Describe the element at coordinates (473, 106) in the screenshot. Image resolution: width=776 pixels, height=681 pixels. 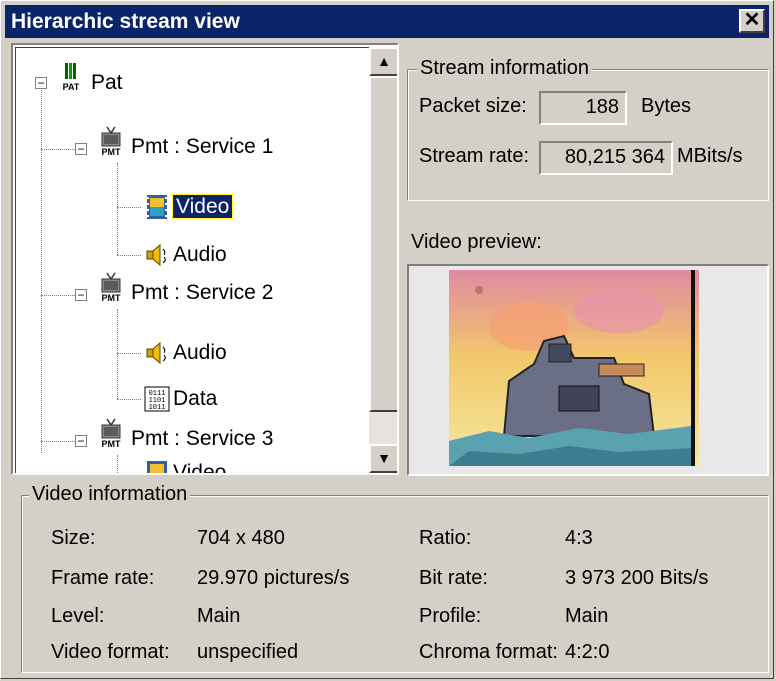
I see `packet-size-label: Packet size:` at that location.